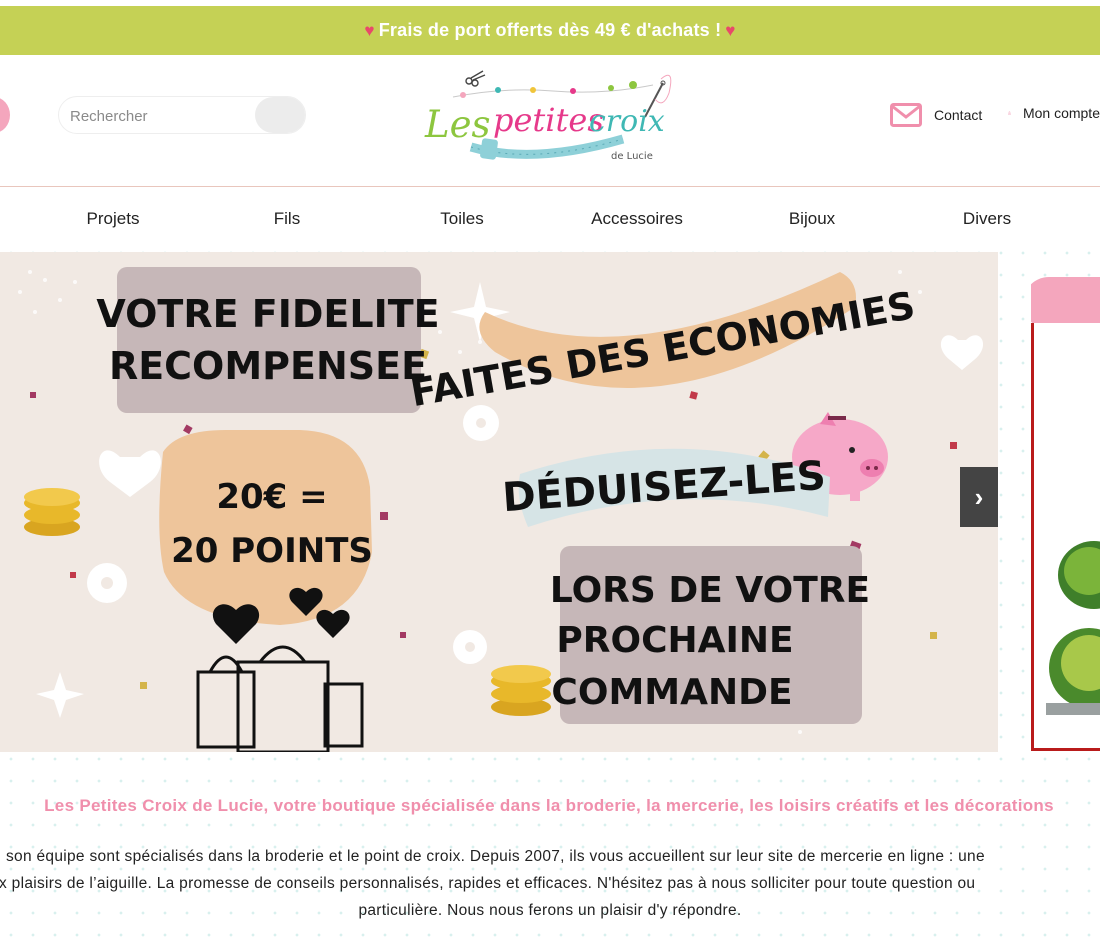 This screenshot has width=1100, height=948. I want to click on carousel-next-button: ›, so click(979, 497).